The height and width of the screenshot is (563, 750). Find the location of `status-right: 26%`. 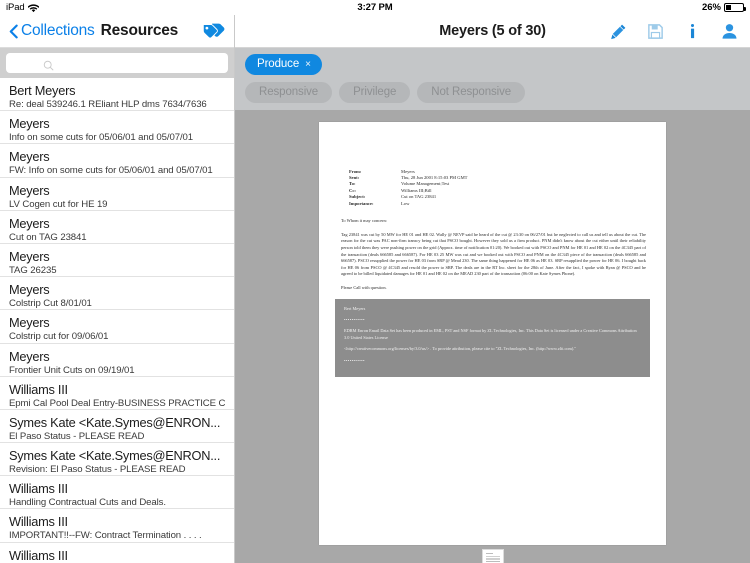

status-right: 26% is located at coordinates (723, 7).